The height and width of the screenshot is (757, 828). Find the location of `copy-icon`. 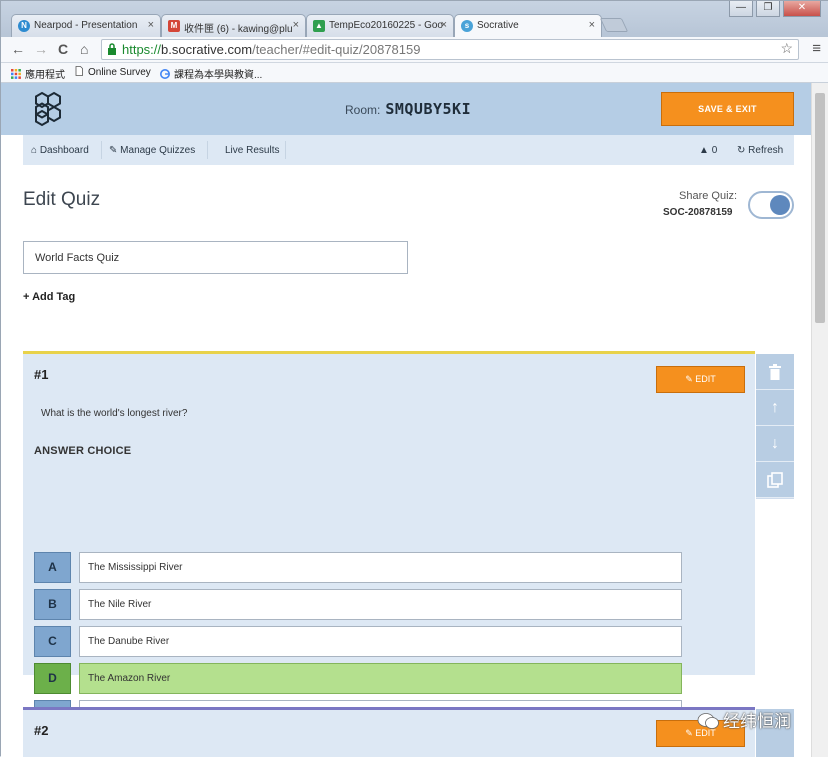

copy-icon is located at coordinates (775, 479).